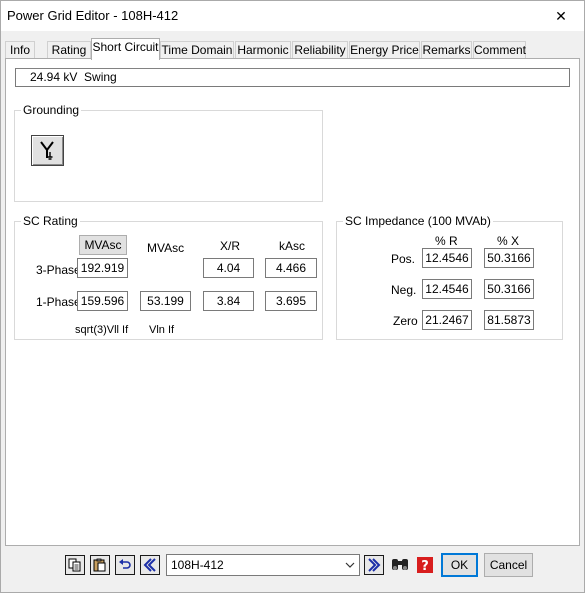 This screenshot has width=585, height=593. What do you see at coordinates (446, 50) in the screenshot?
I see `tab-remarks: Remarks` at bounding box center [446, 50].